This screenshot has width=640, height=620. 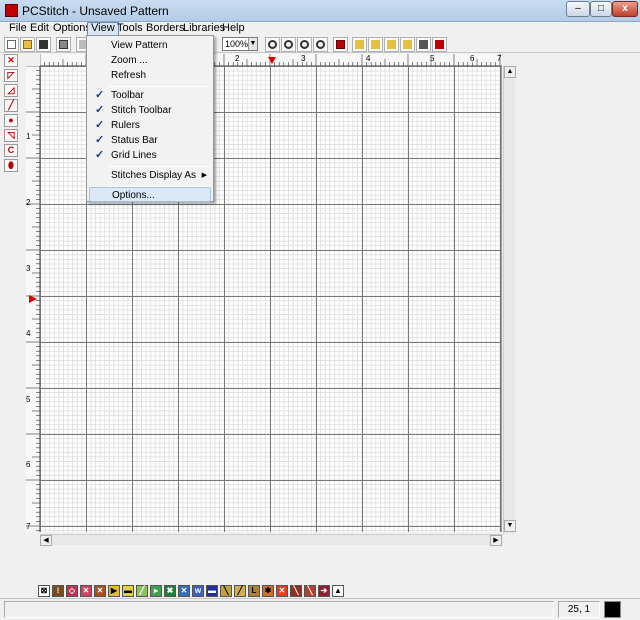 What do you see at coordinates (63, 44) in the screenshot?
I see `print-button` at bounding box center [63, 44].